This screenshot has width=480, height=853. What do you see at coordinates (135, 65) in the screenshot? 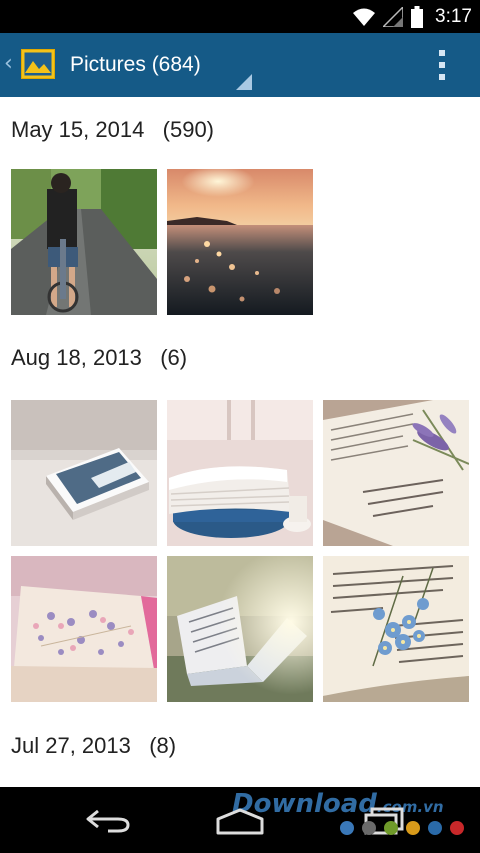
I see `page-title: Pictures (684)` at bounding box center [135, 65].